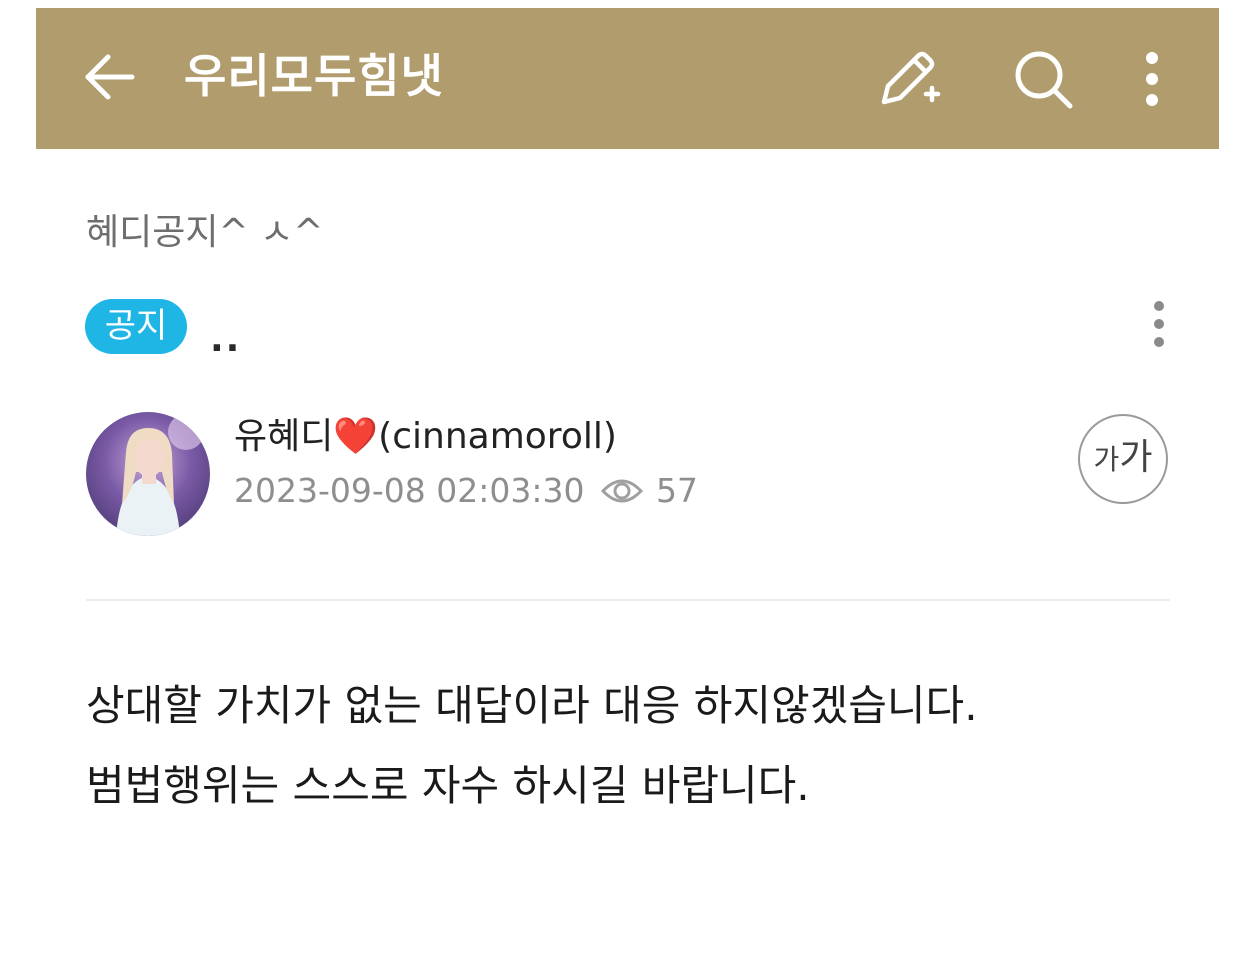 This screenshot has width=1242, height=958. I want to click on search-icon, so click(1044, 80).